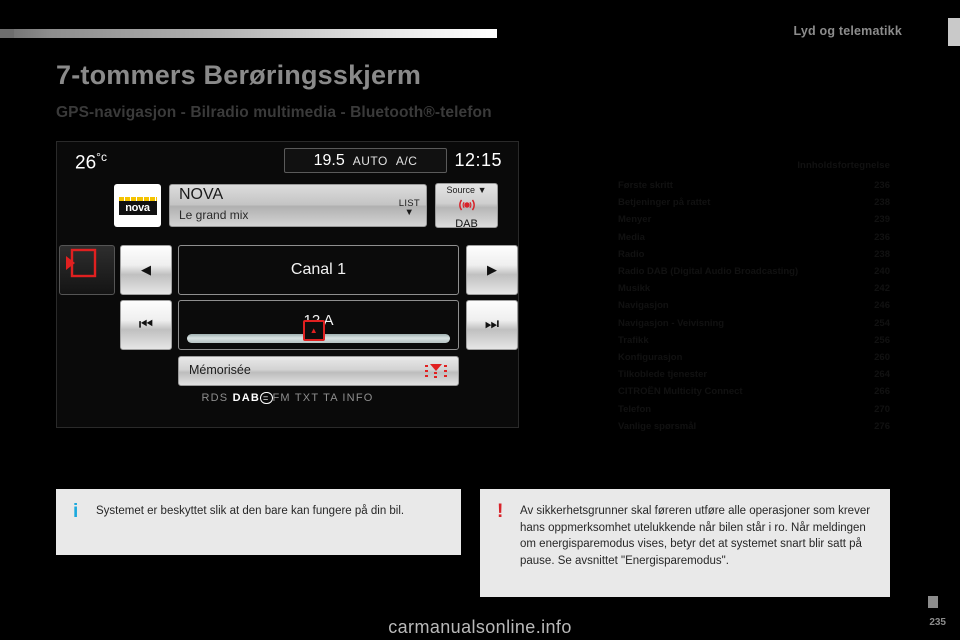  I want to click on source-label: Source ▼, so click(466, 190).